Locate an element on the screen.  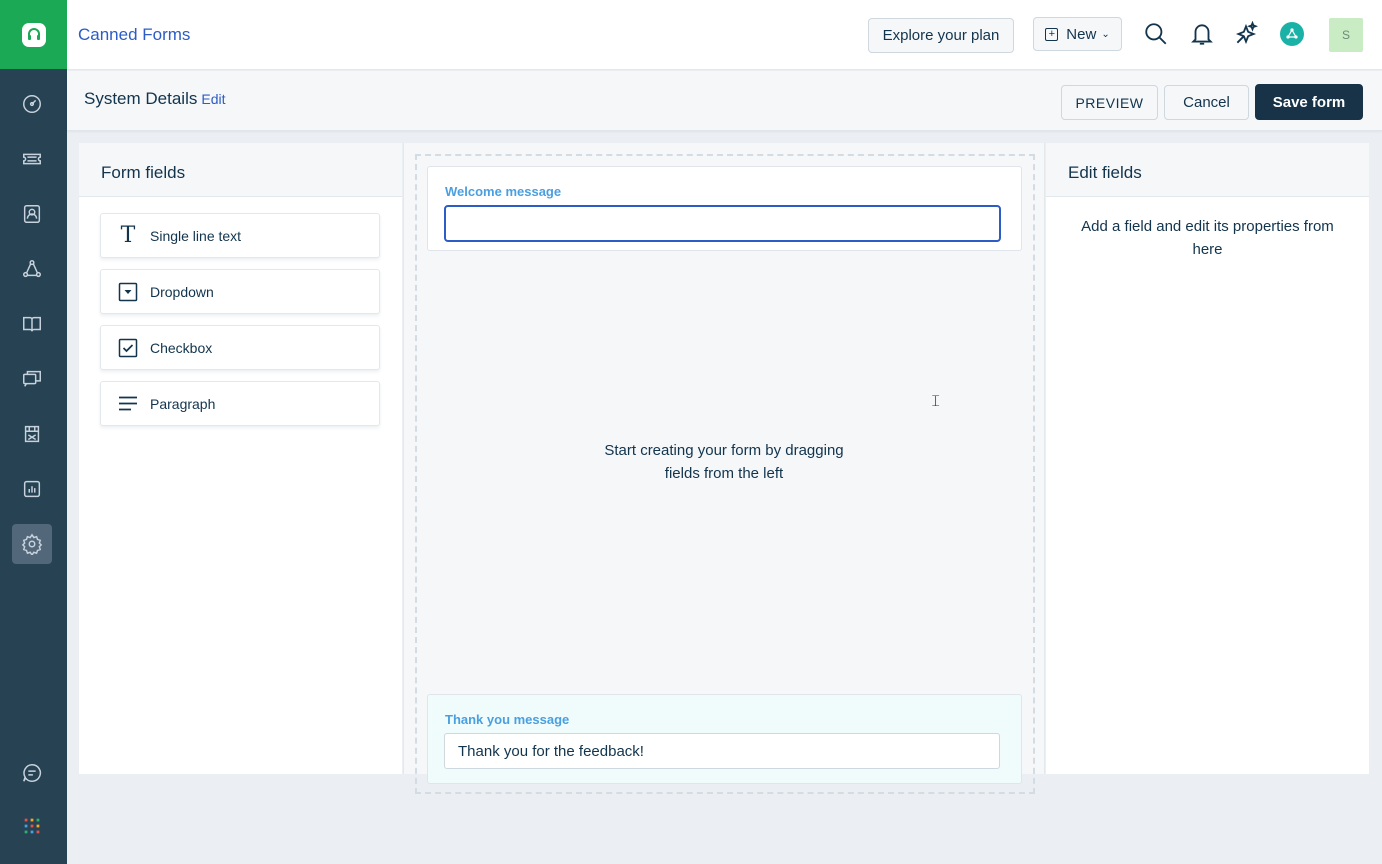
save-form-button: Save form is located at coordinates (1309, 102).